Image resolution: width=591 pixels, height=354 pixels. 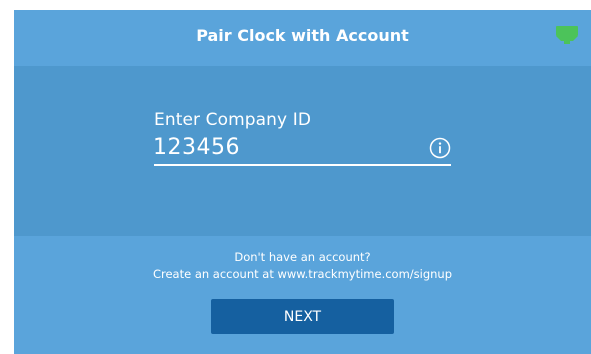 What do you see at coordinates (302, 316) in the screenshot?
I see `next-button: NEXT` at bounding box center [302, 316].